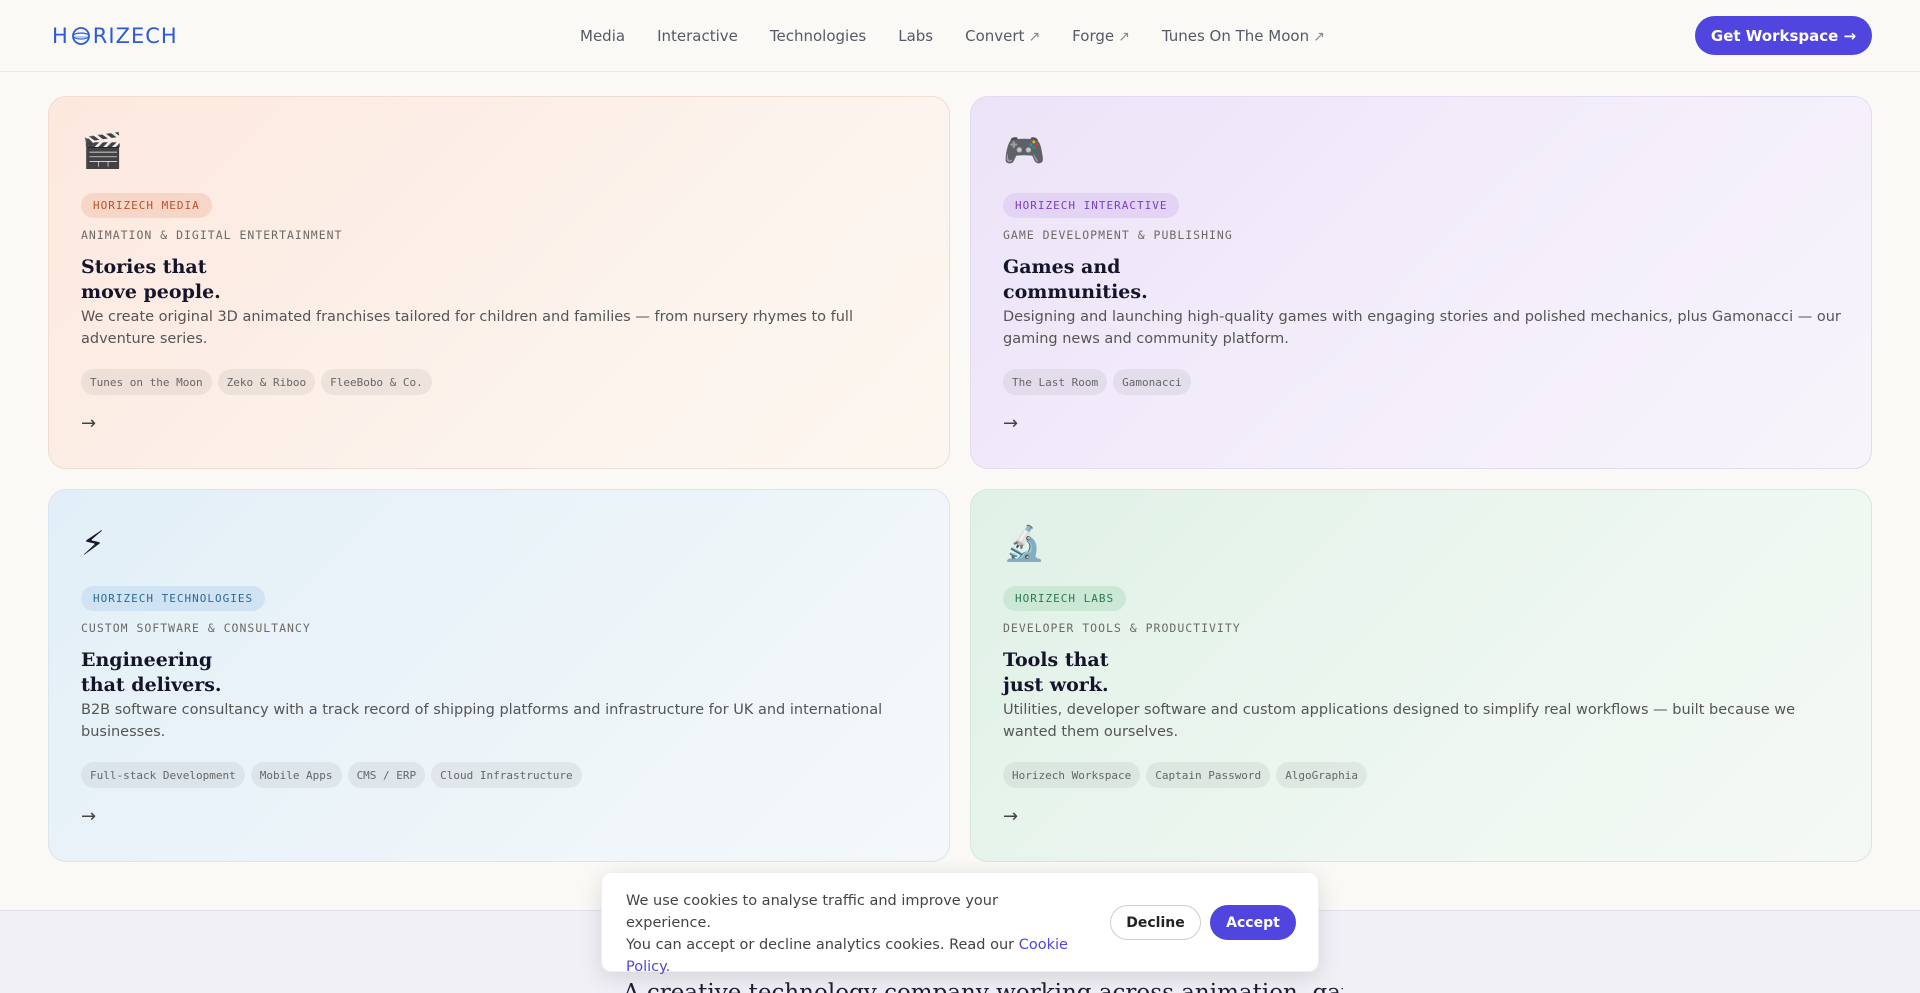 This screenshot has width=1920, height=993. Describe the element at coordinates (173, 598) in the screenshot. I see `card-badge: HORIZECH TECHNOLOGIES` at that location.